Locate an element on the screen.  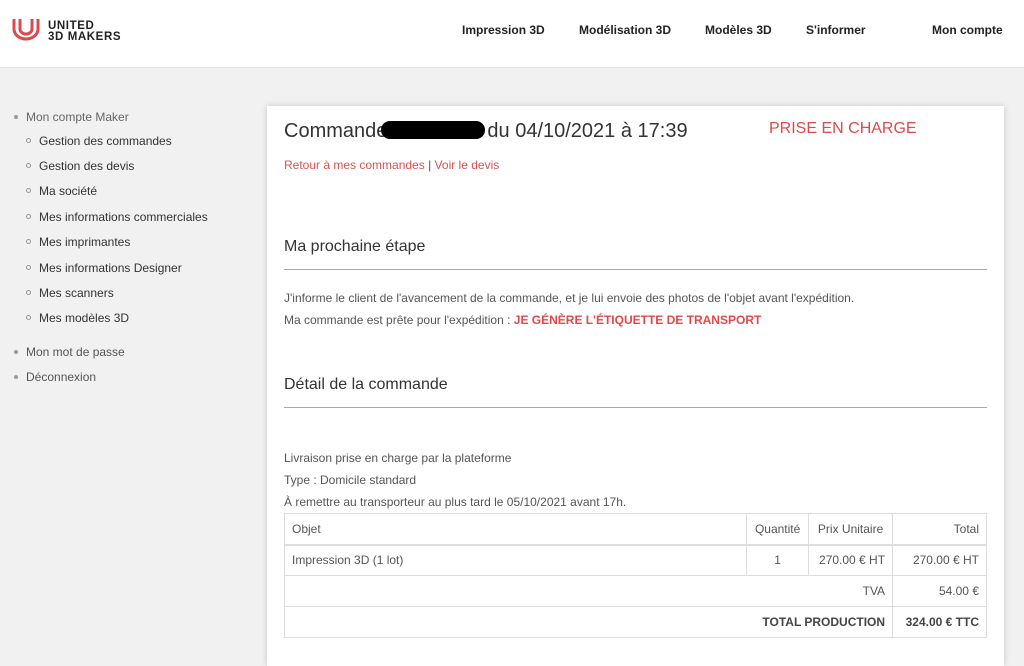
cell-unit-price: 270.00 € HT is located at coordinates (851, 560).